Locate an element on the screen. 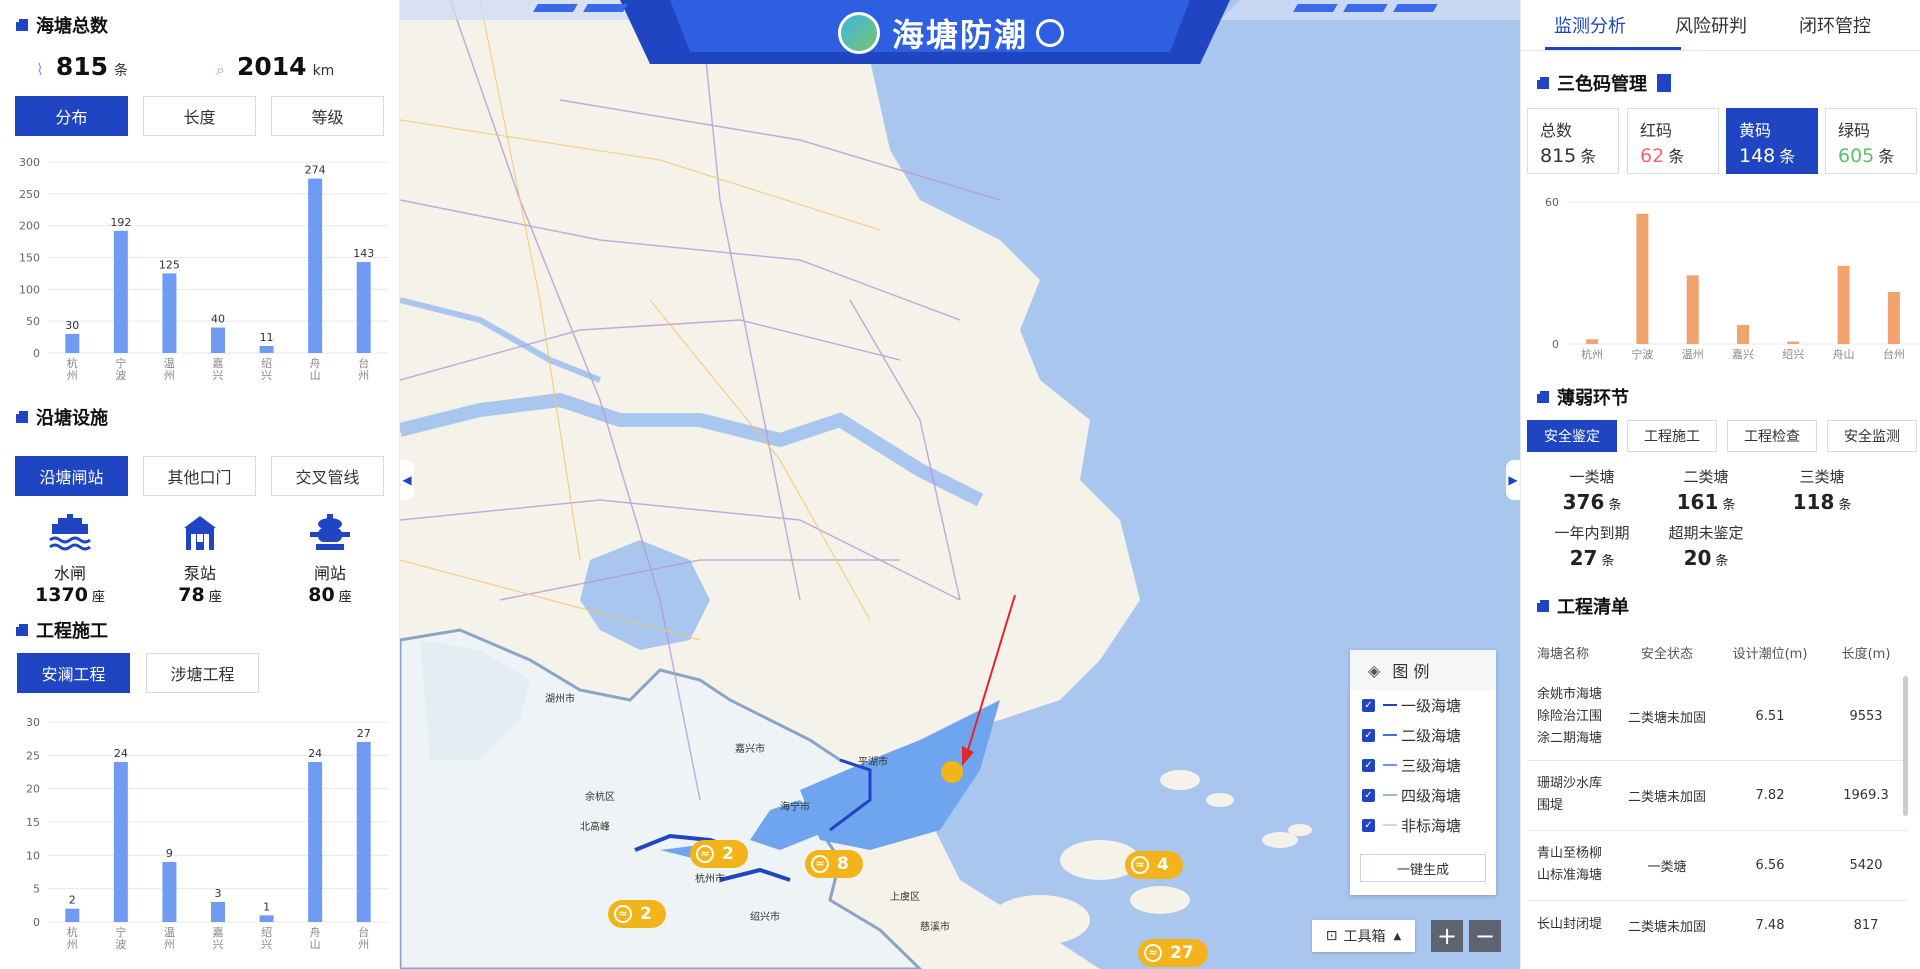 Image resolution: width=1920 pixels, height=969 pixels. code-card-green: 绿码 605 条 is located at coordinates (1871, 141).